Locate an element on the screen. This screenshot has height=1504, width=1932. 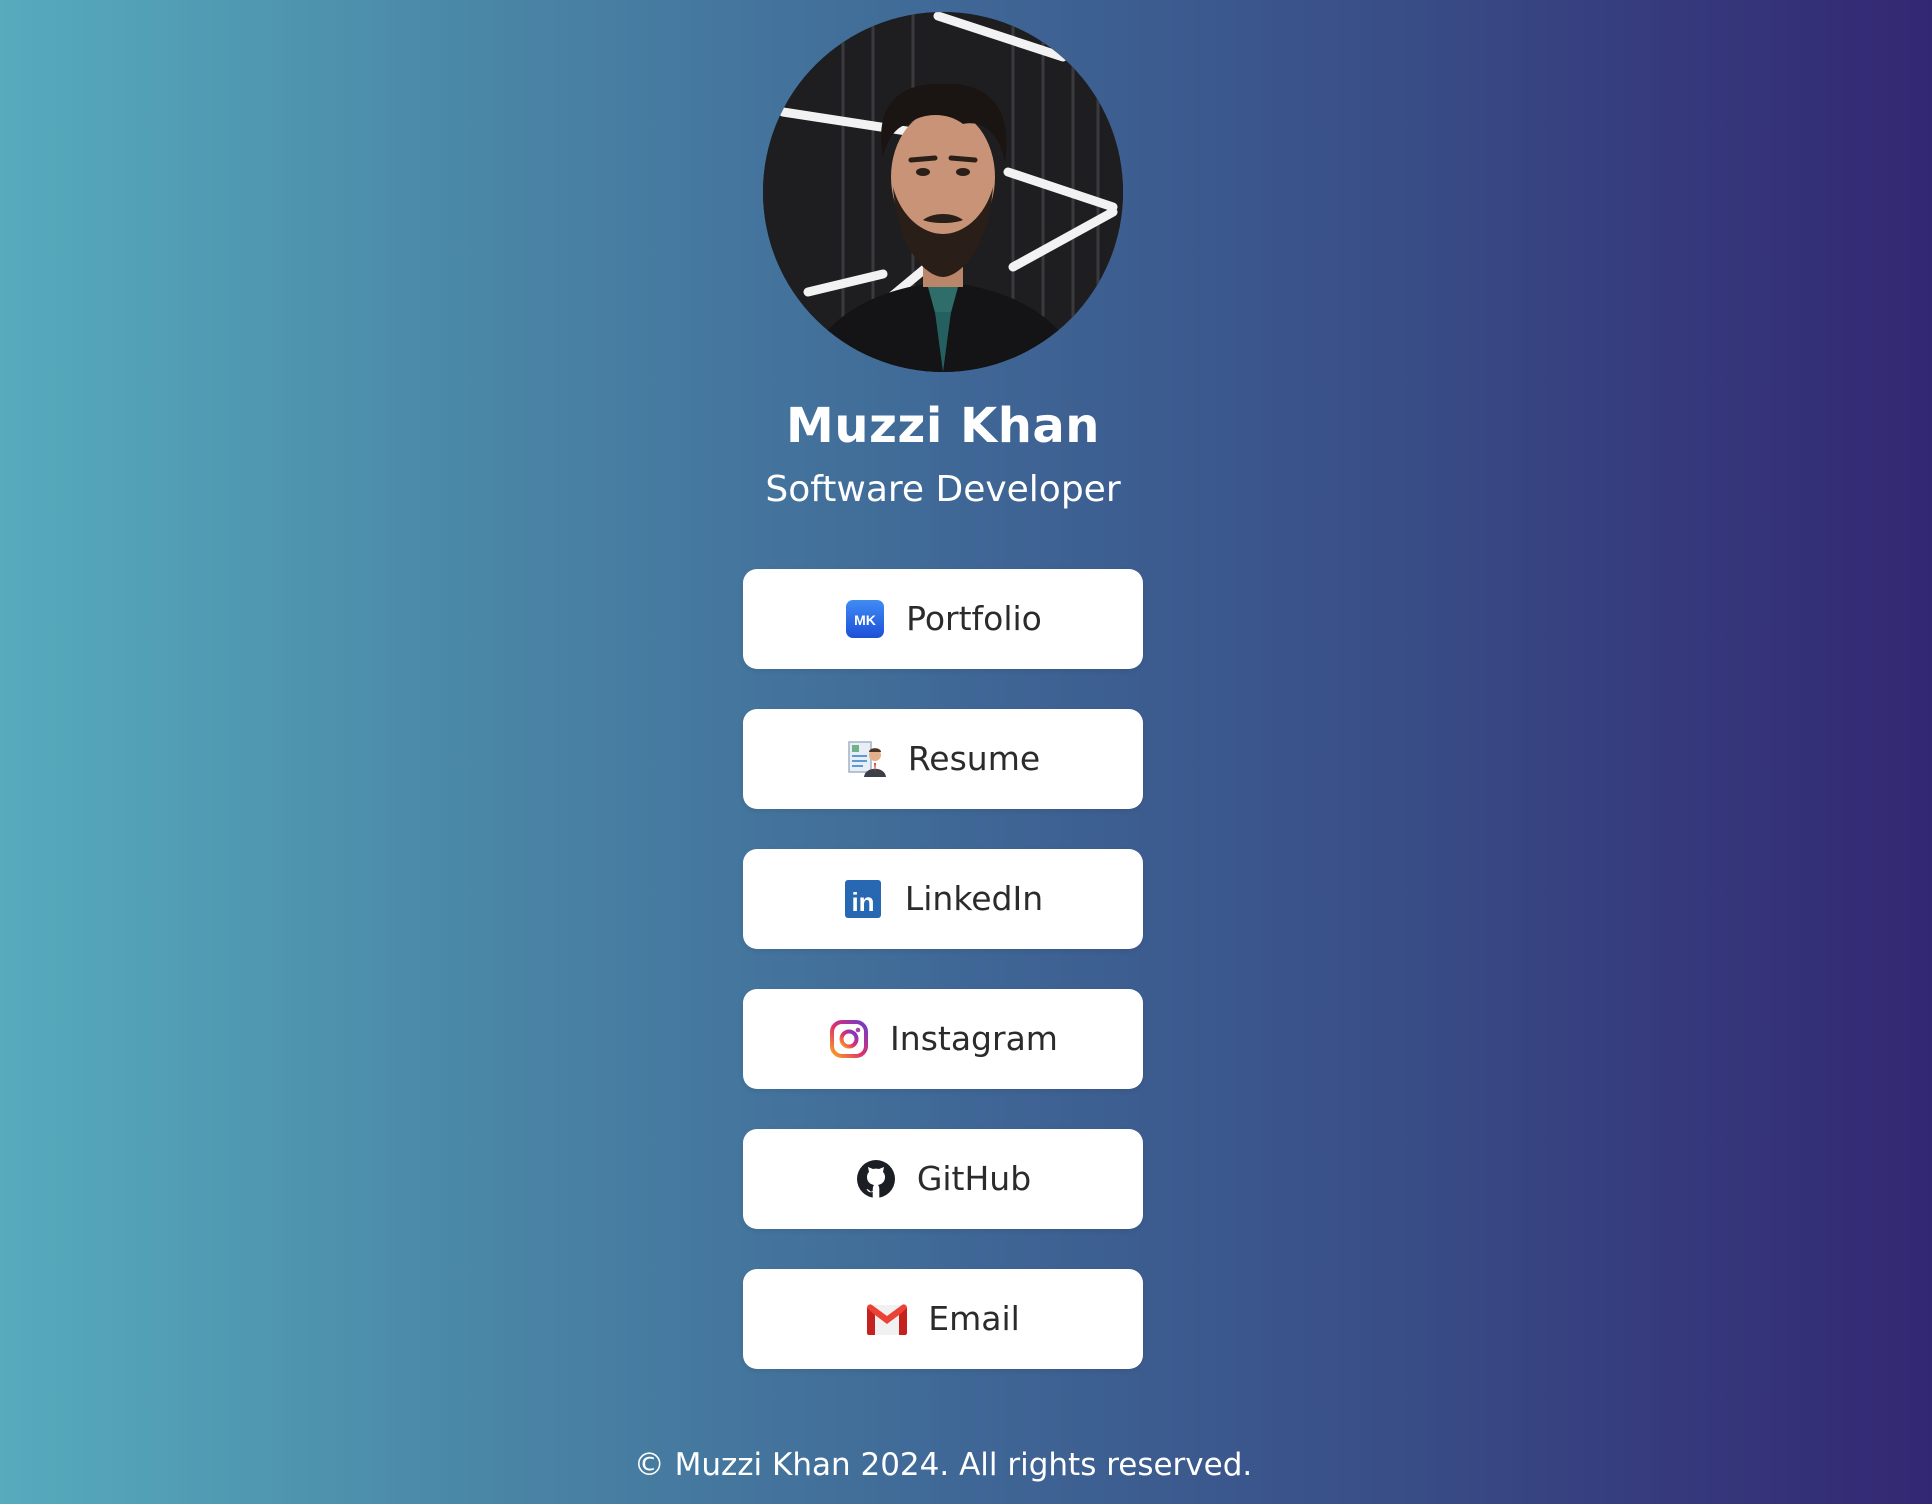
github-link-button: GitHub is located at coordinates (943, 1179).